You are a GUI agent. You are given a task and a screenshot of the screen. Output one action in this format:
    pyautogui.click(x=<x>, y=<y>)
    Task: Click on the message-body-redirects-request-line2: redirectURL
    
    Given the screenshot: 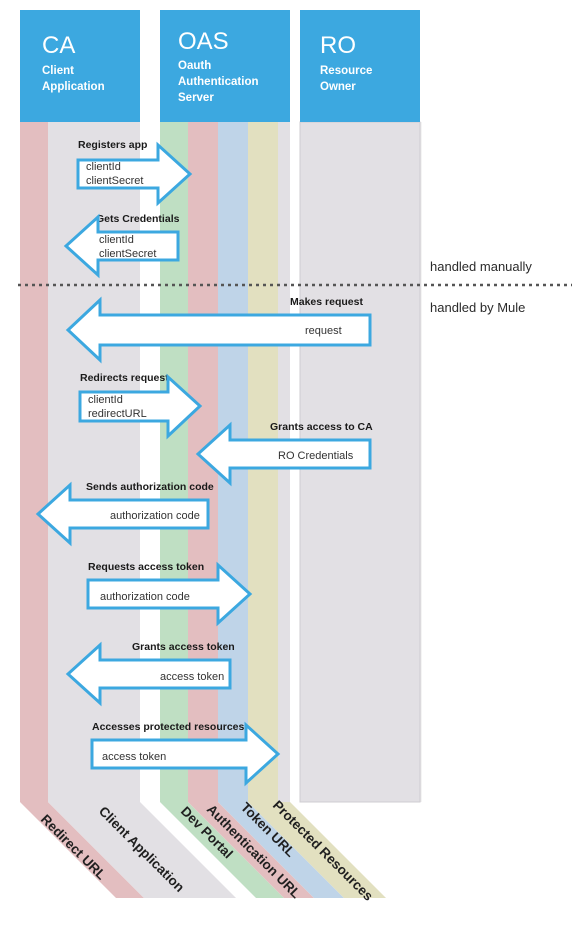 What is the action you would take?
    pyautogui.click(x=117, y=414)
    